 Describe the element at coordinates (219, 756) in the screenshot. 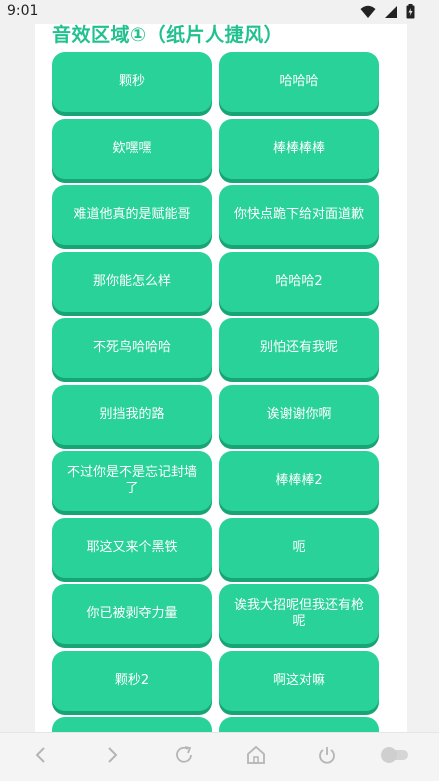

I see `bottom-nav` at that location.